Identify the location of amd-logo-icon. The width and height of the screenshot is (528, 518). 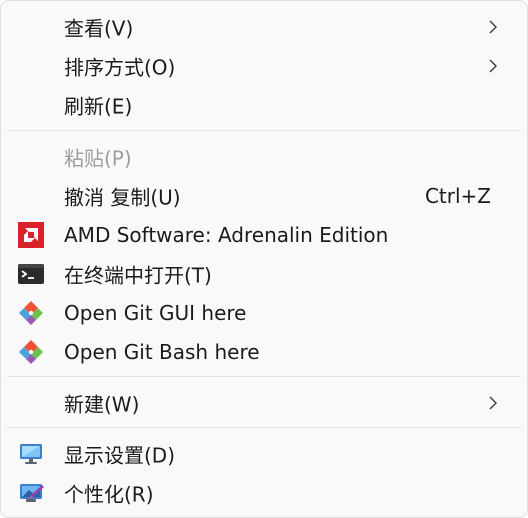
(31, 234).